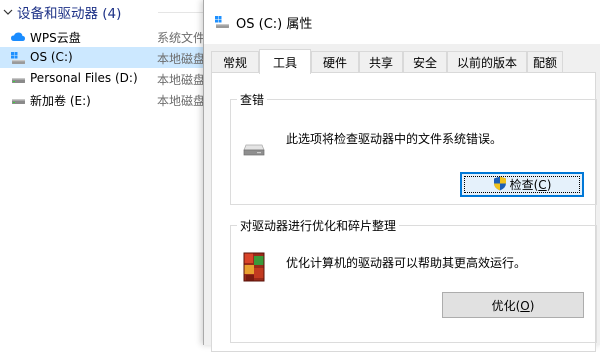 The height and width of the screenshot is (352, 600). Describe the element at coordinates (51, 57) in the screenshot. I see `drive-name: OS (C:)` at that location.